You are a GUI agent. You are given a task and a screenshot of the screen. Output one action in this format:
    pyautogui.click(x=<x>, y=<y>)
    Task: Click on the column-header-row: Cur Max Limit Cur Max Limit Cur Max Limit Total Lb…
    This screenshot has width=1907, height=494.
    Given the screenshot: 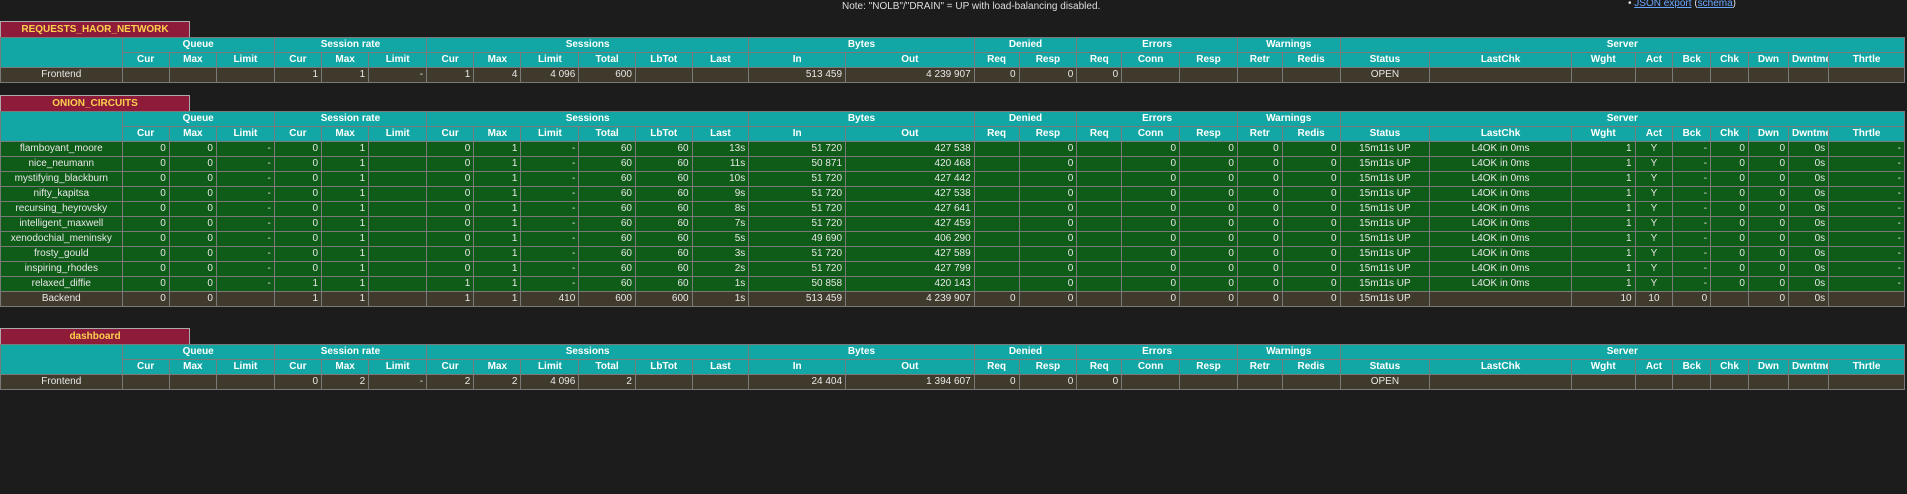 What is the action you would take?
    pyautogui.click(x=953, y=134)
    